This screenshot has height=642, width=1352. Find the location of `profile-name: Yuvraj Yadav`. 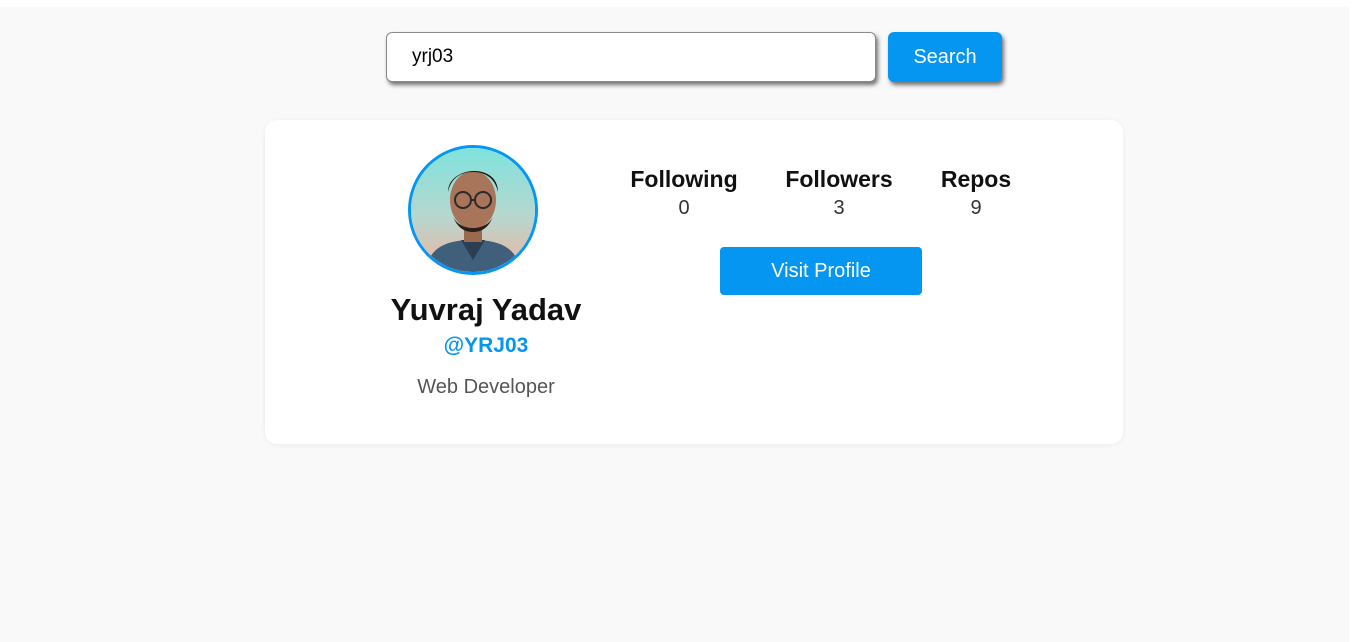

profile-name: Yuvraj Yadav is located at coordinates (486, 309).